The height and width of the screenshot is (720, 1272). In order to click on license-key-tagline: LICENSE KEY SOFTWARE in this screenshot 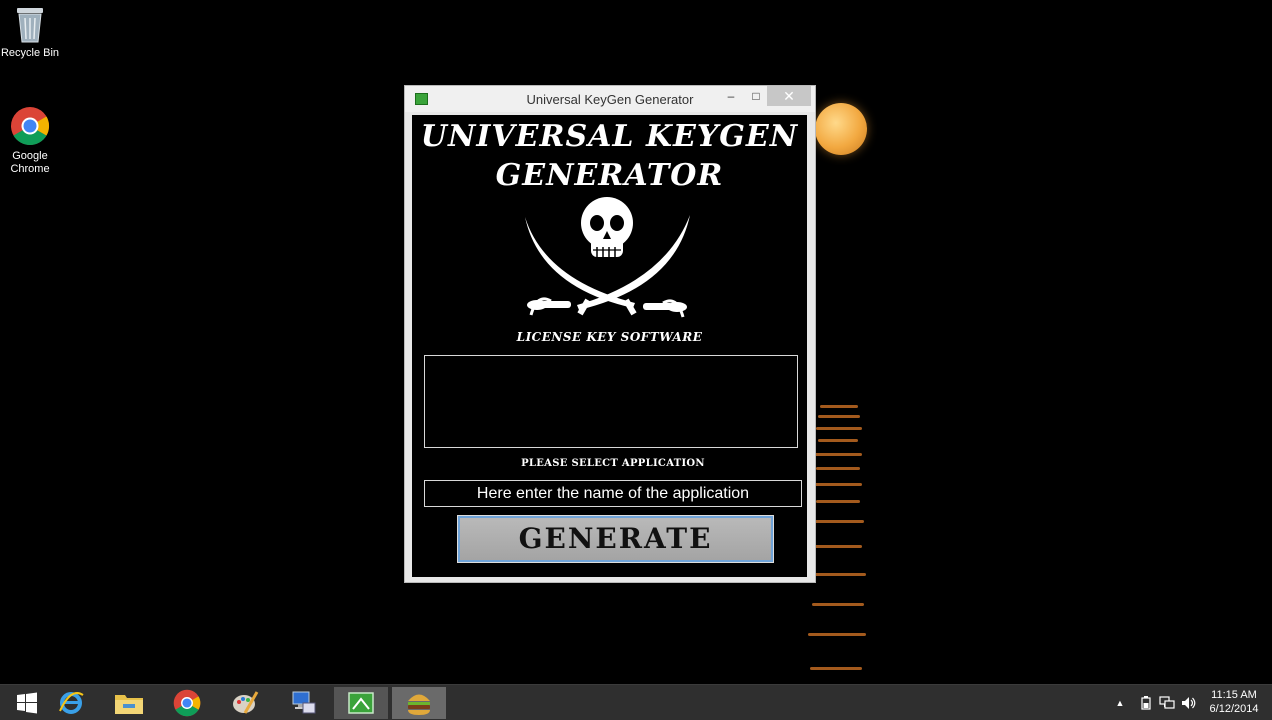, I will do `click(609, 337)`.